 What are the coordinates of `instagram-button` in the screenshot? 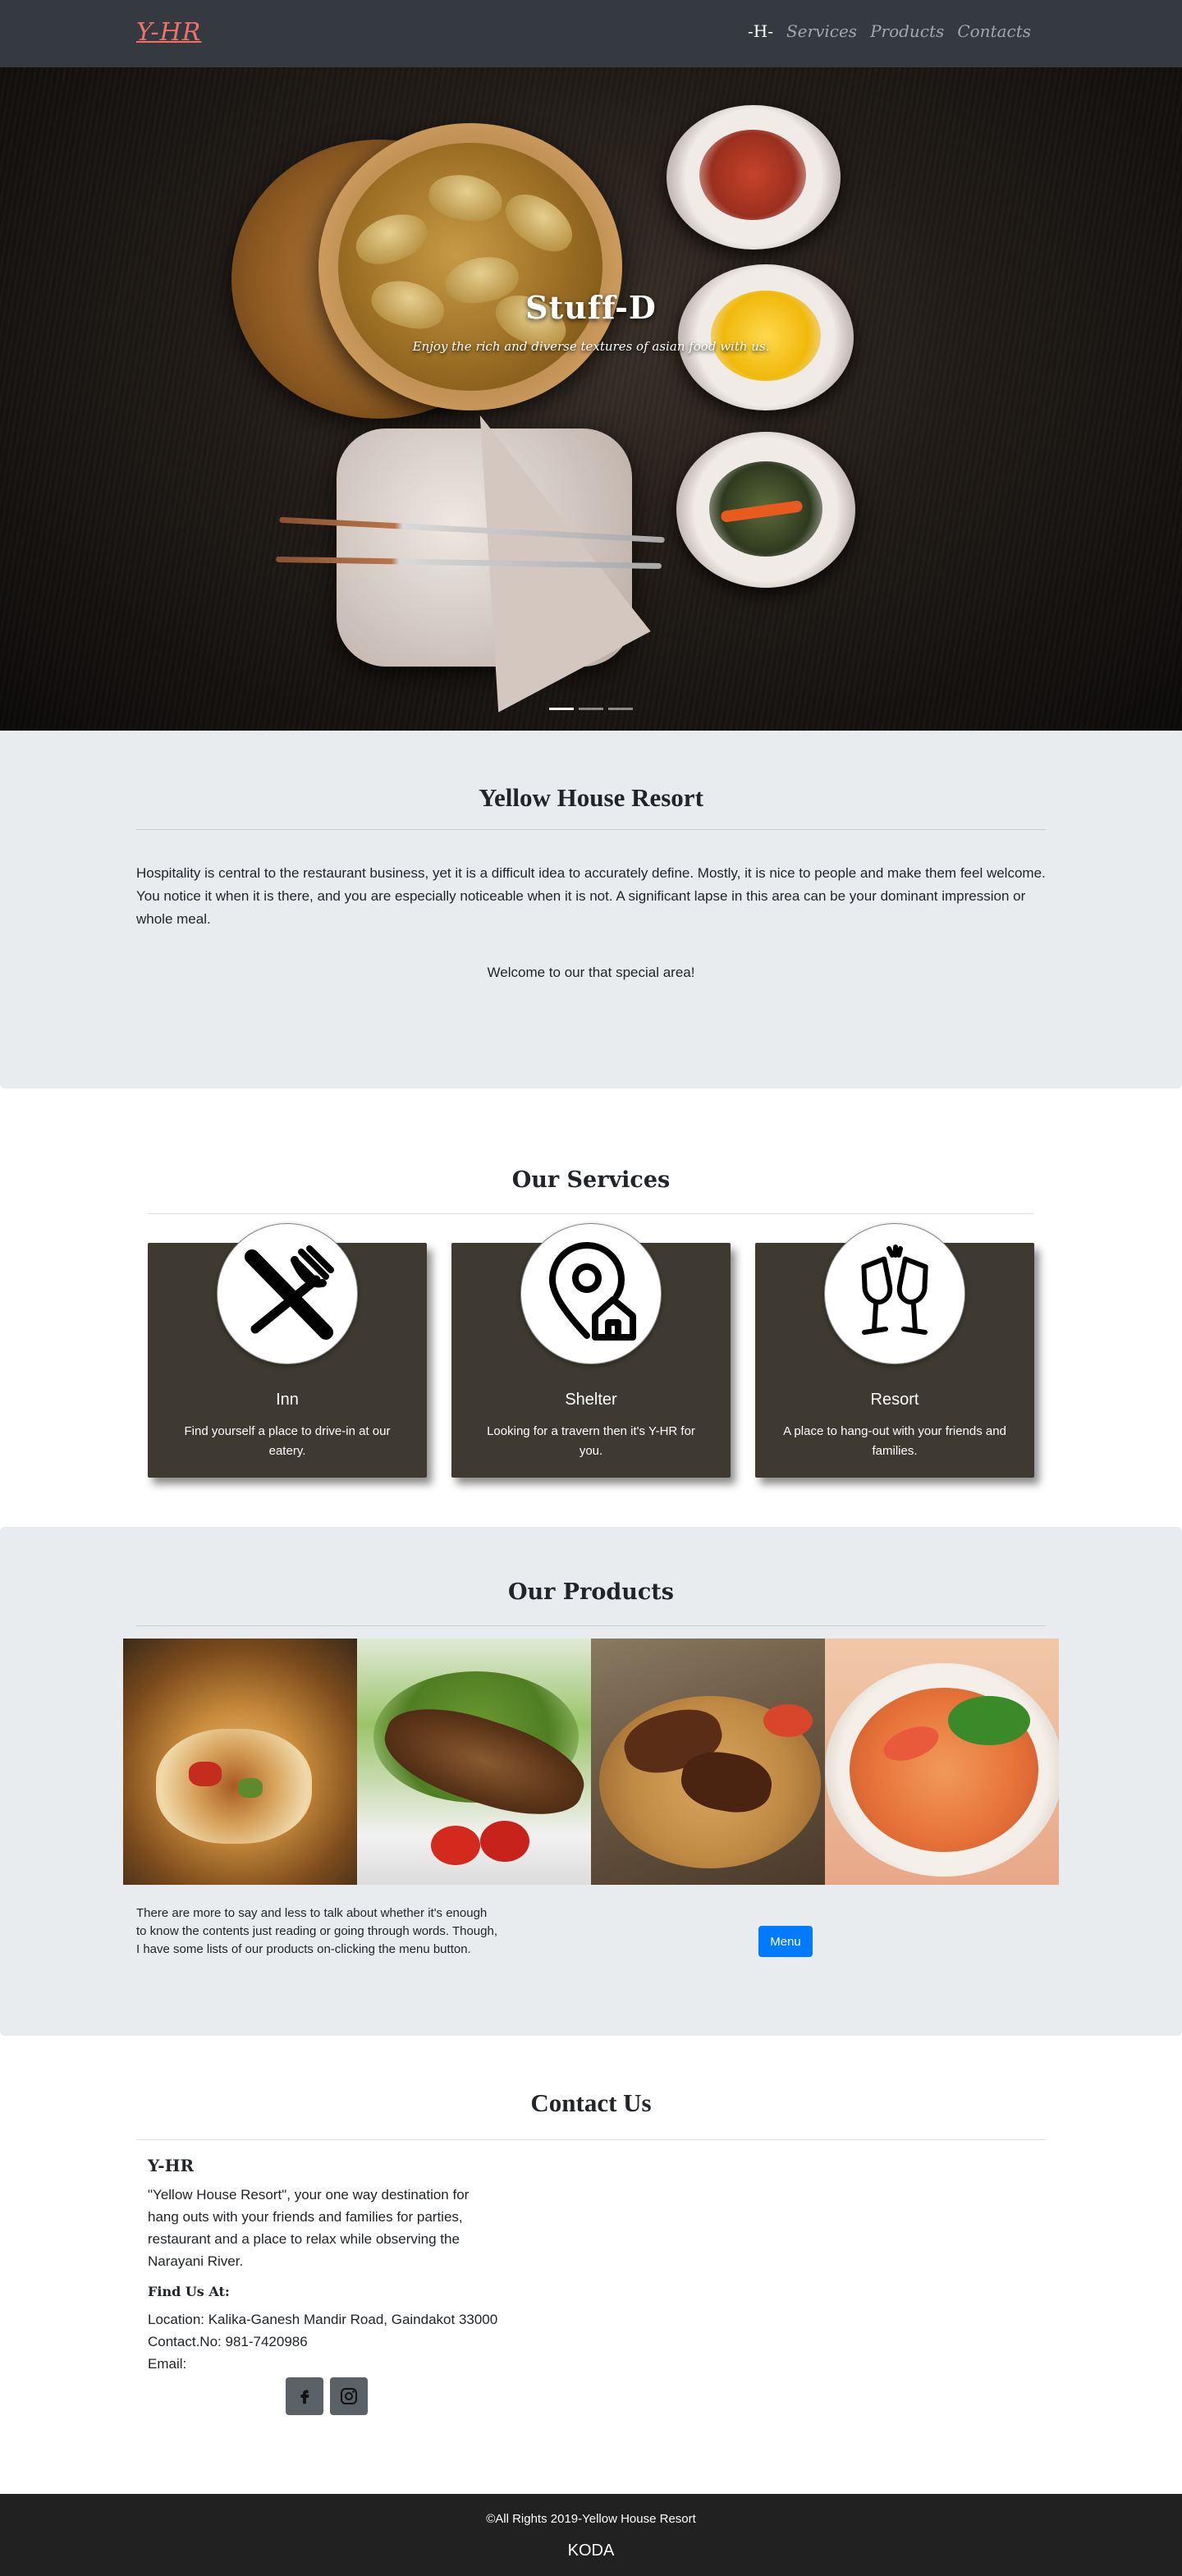 It's located at (349, 2396).